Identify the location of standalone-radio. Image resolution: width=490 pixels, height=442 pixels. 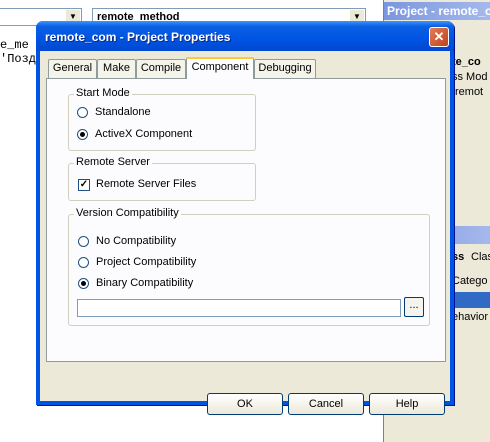
(82, 112).